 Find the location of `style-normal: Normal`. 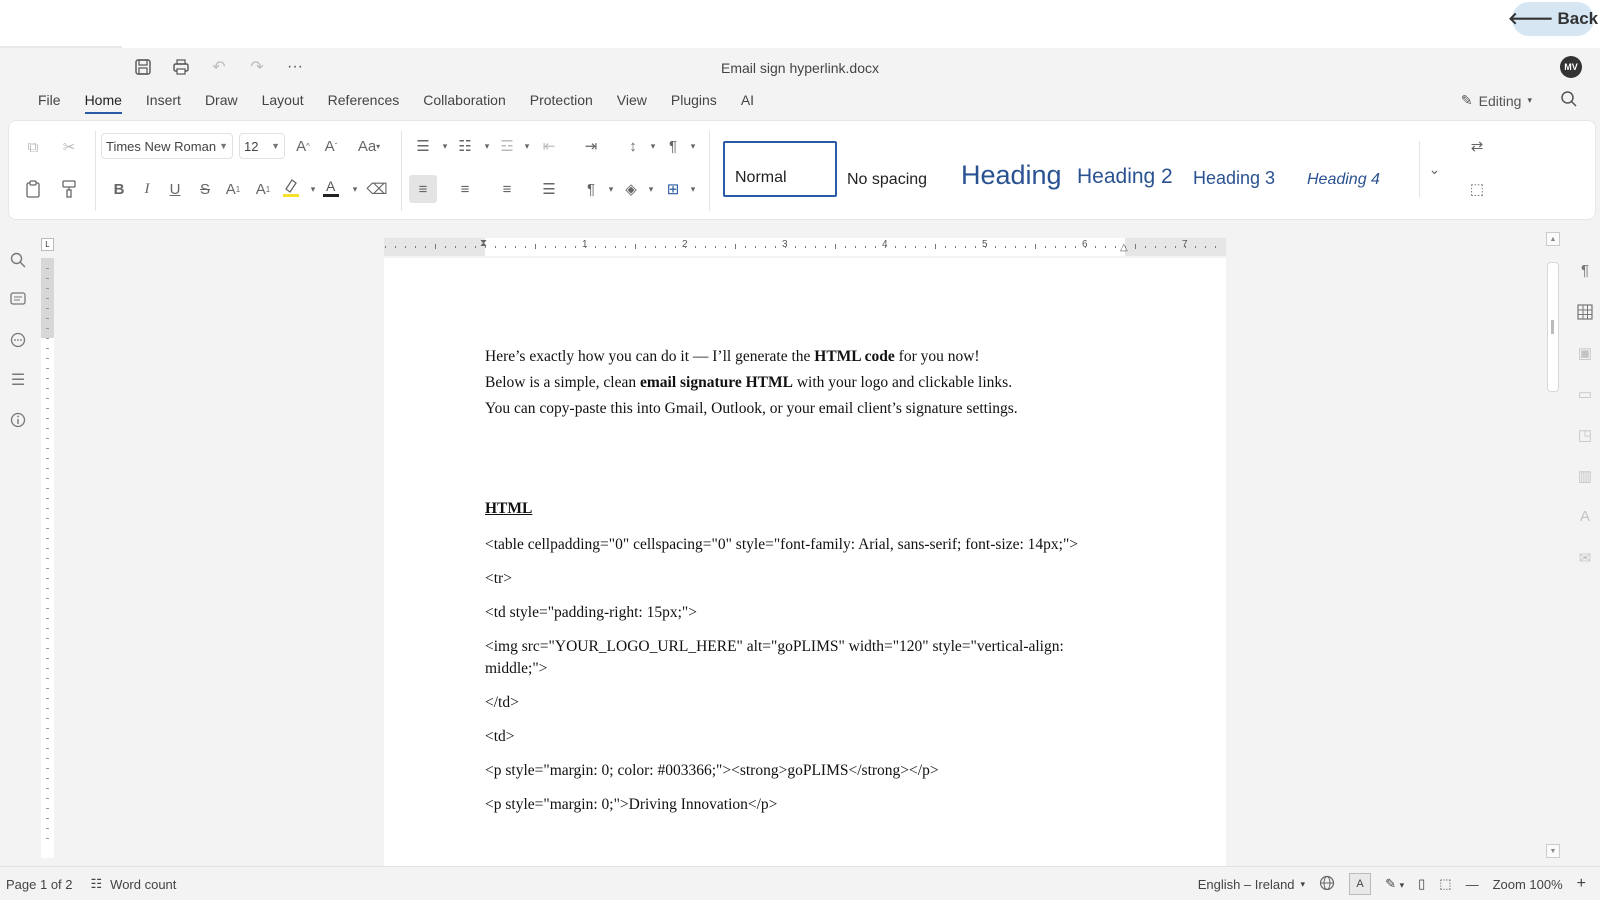

style-normal: Normal is located at coordinates (780, 169).